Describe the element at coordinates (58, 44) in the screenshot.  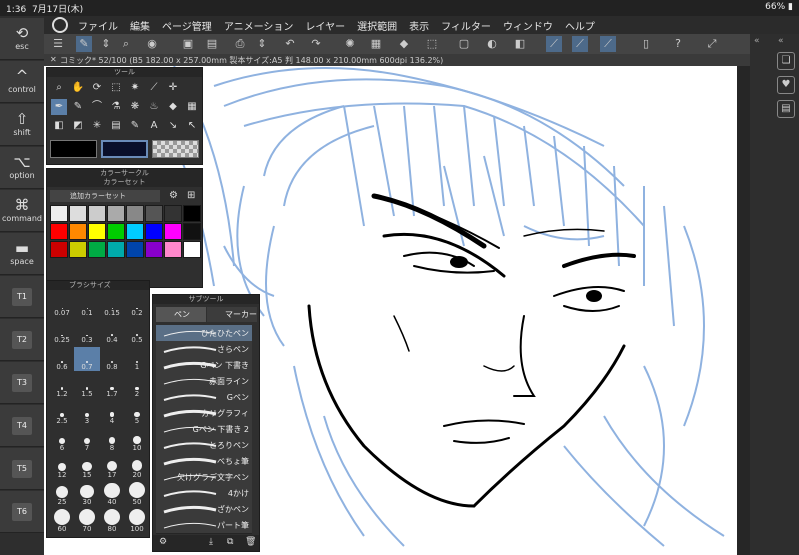
I see `hamburger-icon: ☰` at that location.